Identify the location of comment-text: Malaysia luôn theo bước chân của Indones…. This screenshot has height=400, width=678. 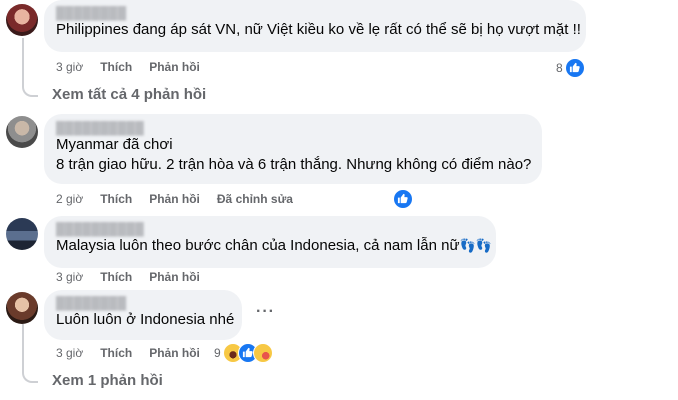
(274, 245).